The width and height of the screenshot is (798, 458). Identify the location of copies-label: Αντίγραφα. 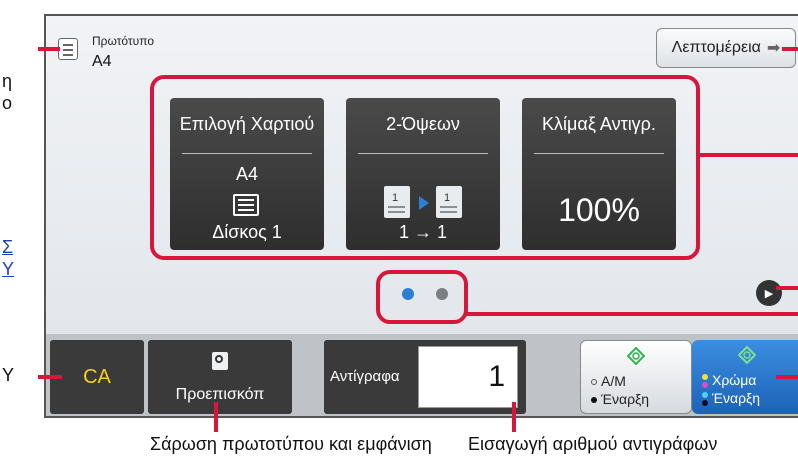
(365, 376).